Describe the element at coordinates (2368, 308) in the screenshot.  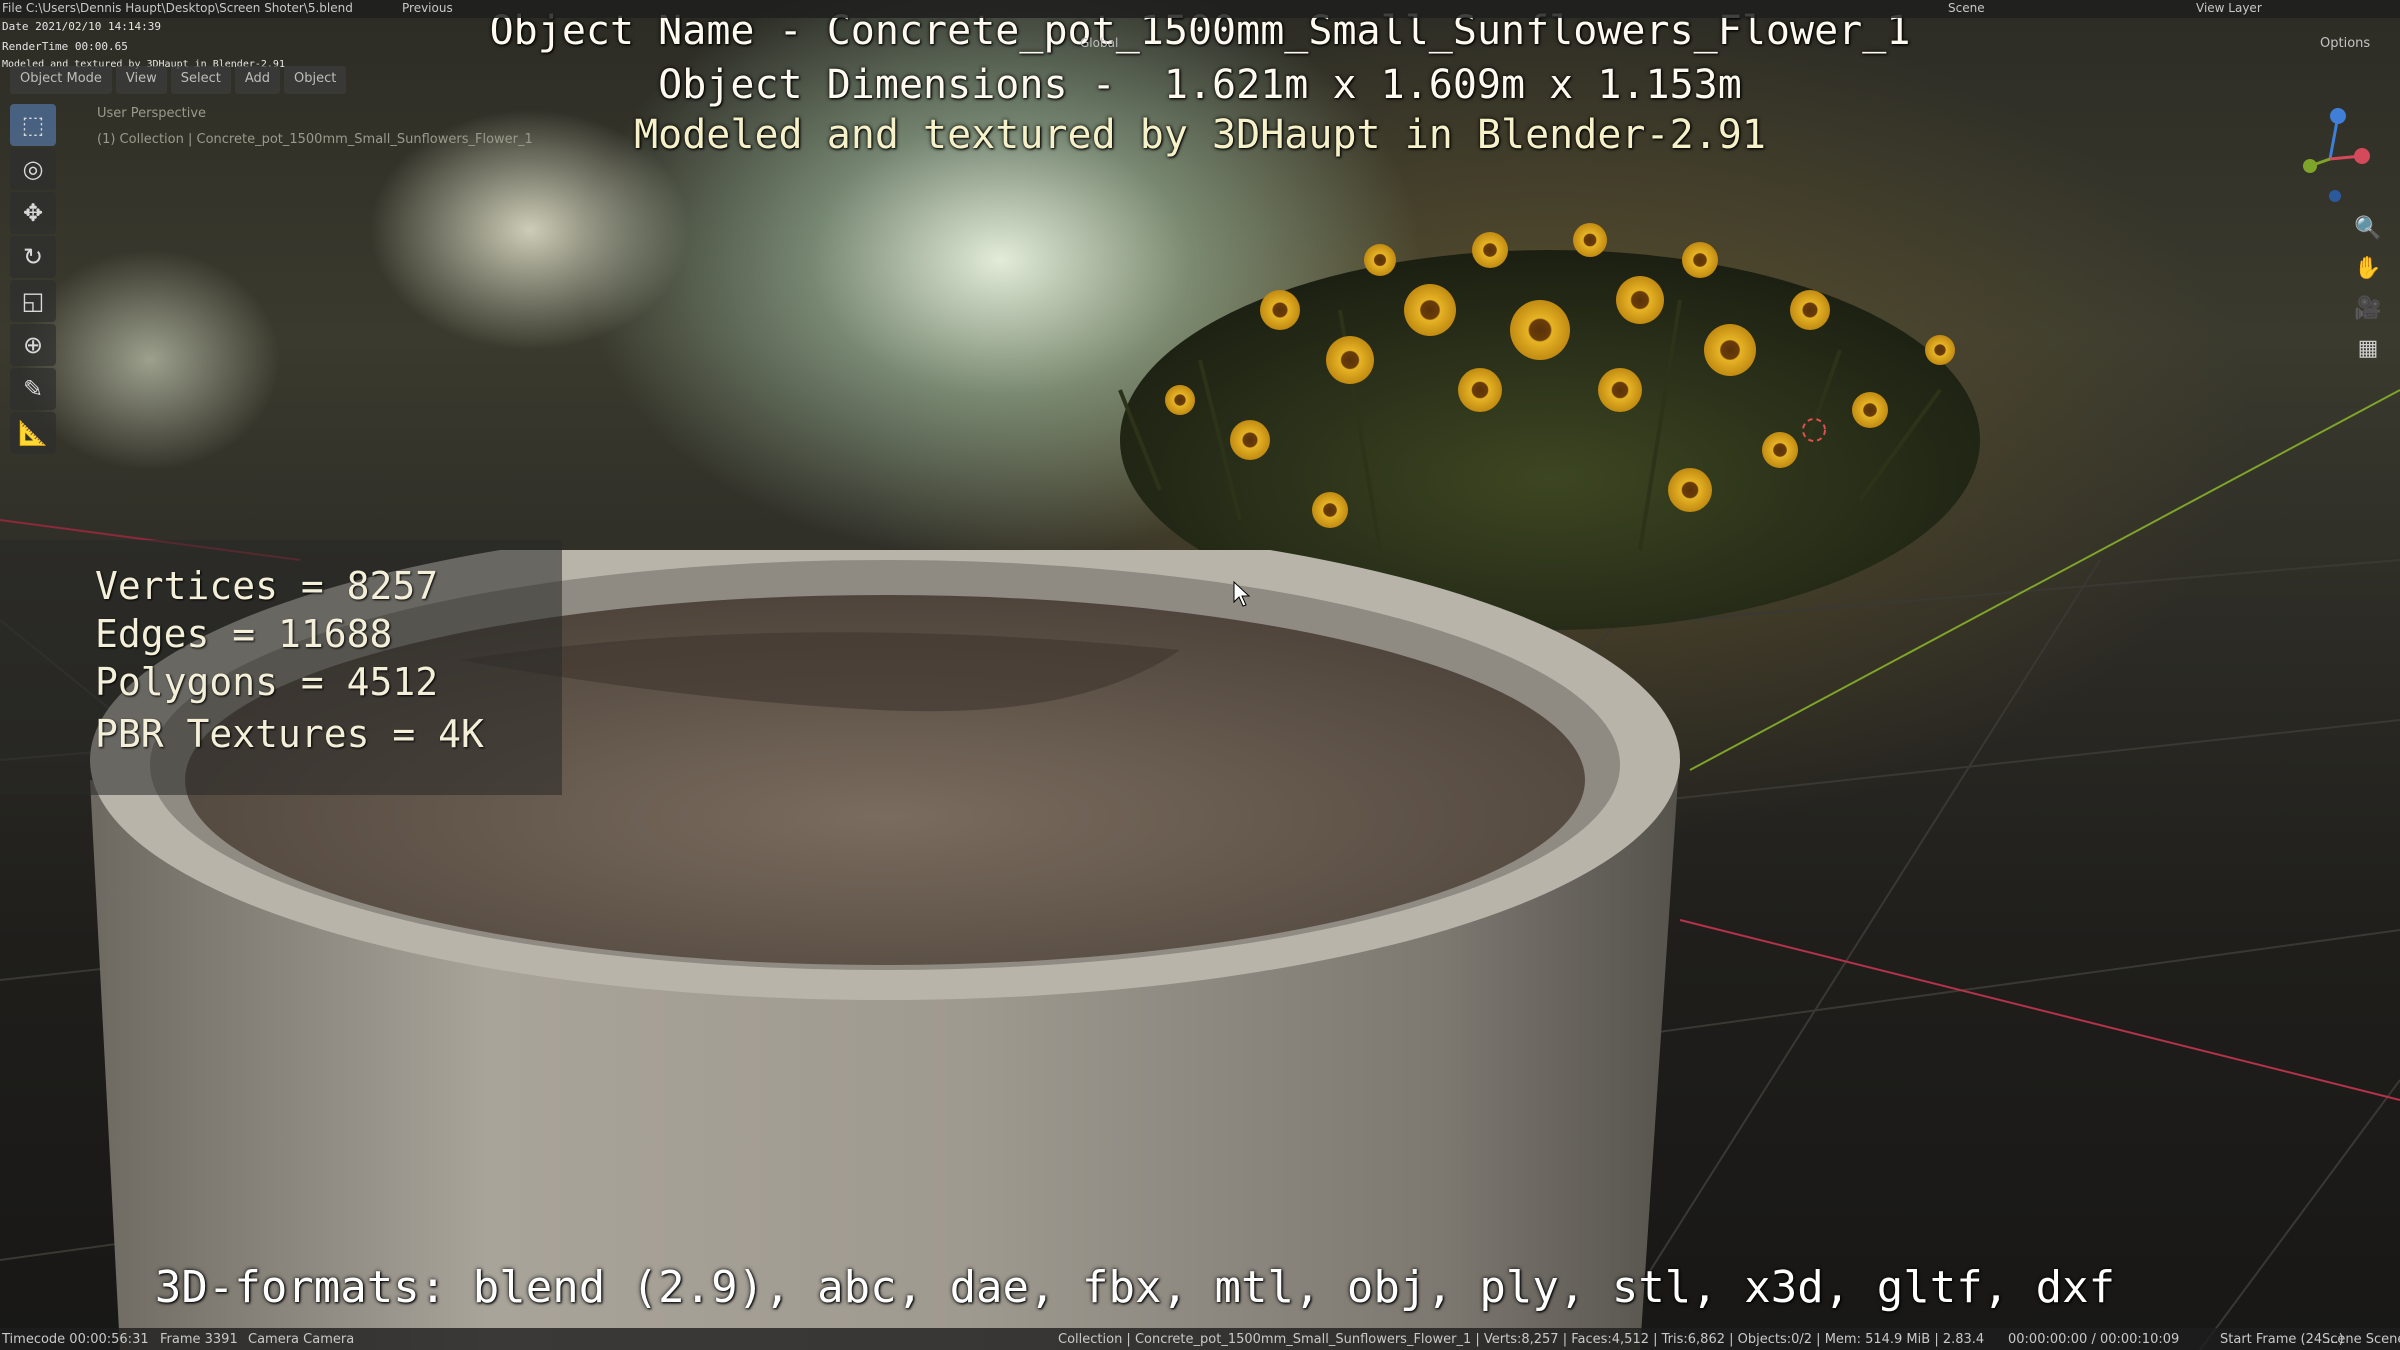
I see `camera-icon: 🎥` at that location.